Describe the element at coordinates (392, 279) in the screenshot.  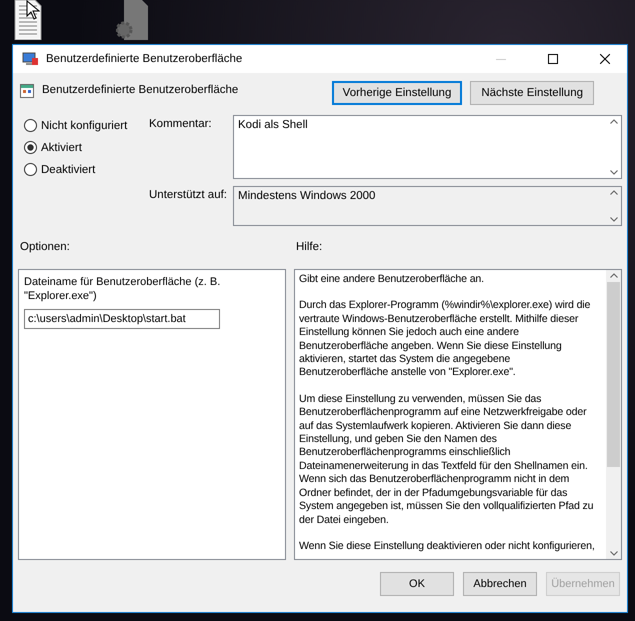
I see `help-paragraph: Gibt eine andere Benutzeroberfläche an.` at that location.